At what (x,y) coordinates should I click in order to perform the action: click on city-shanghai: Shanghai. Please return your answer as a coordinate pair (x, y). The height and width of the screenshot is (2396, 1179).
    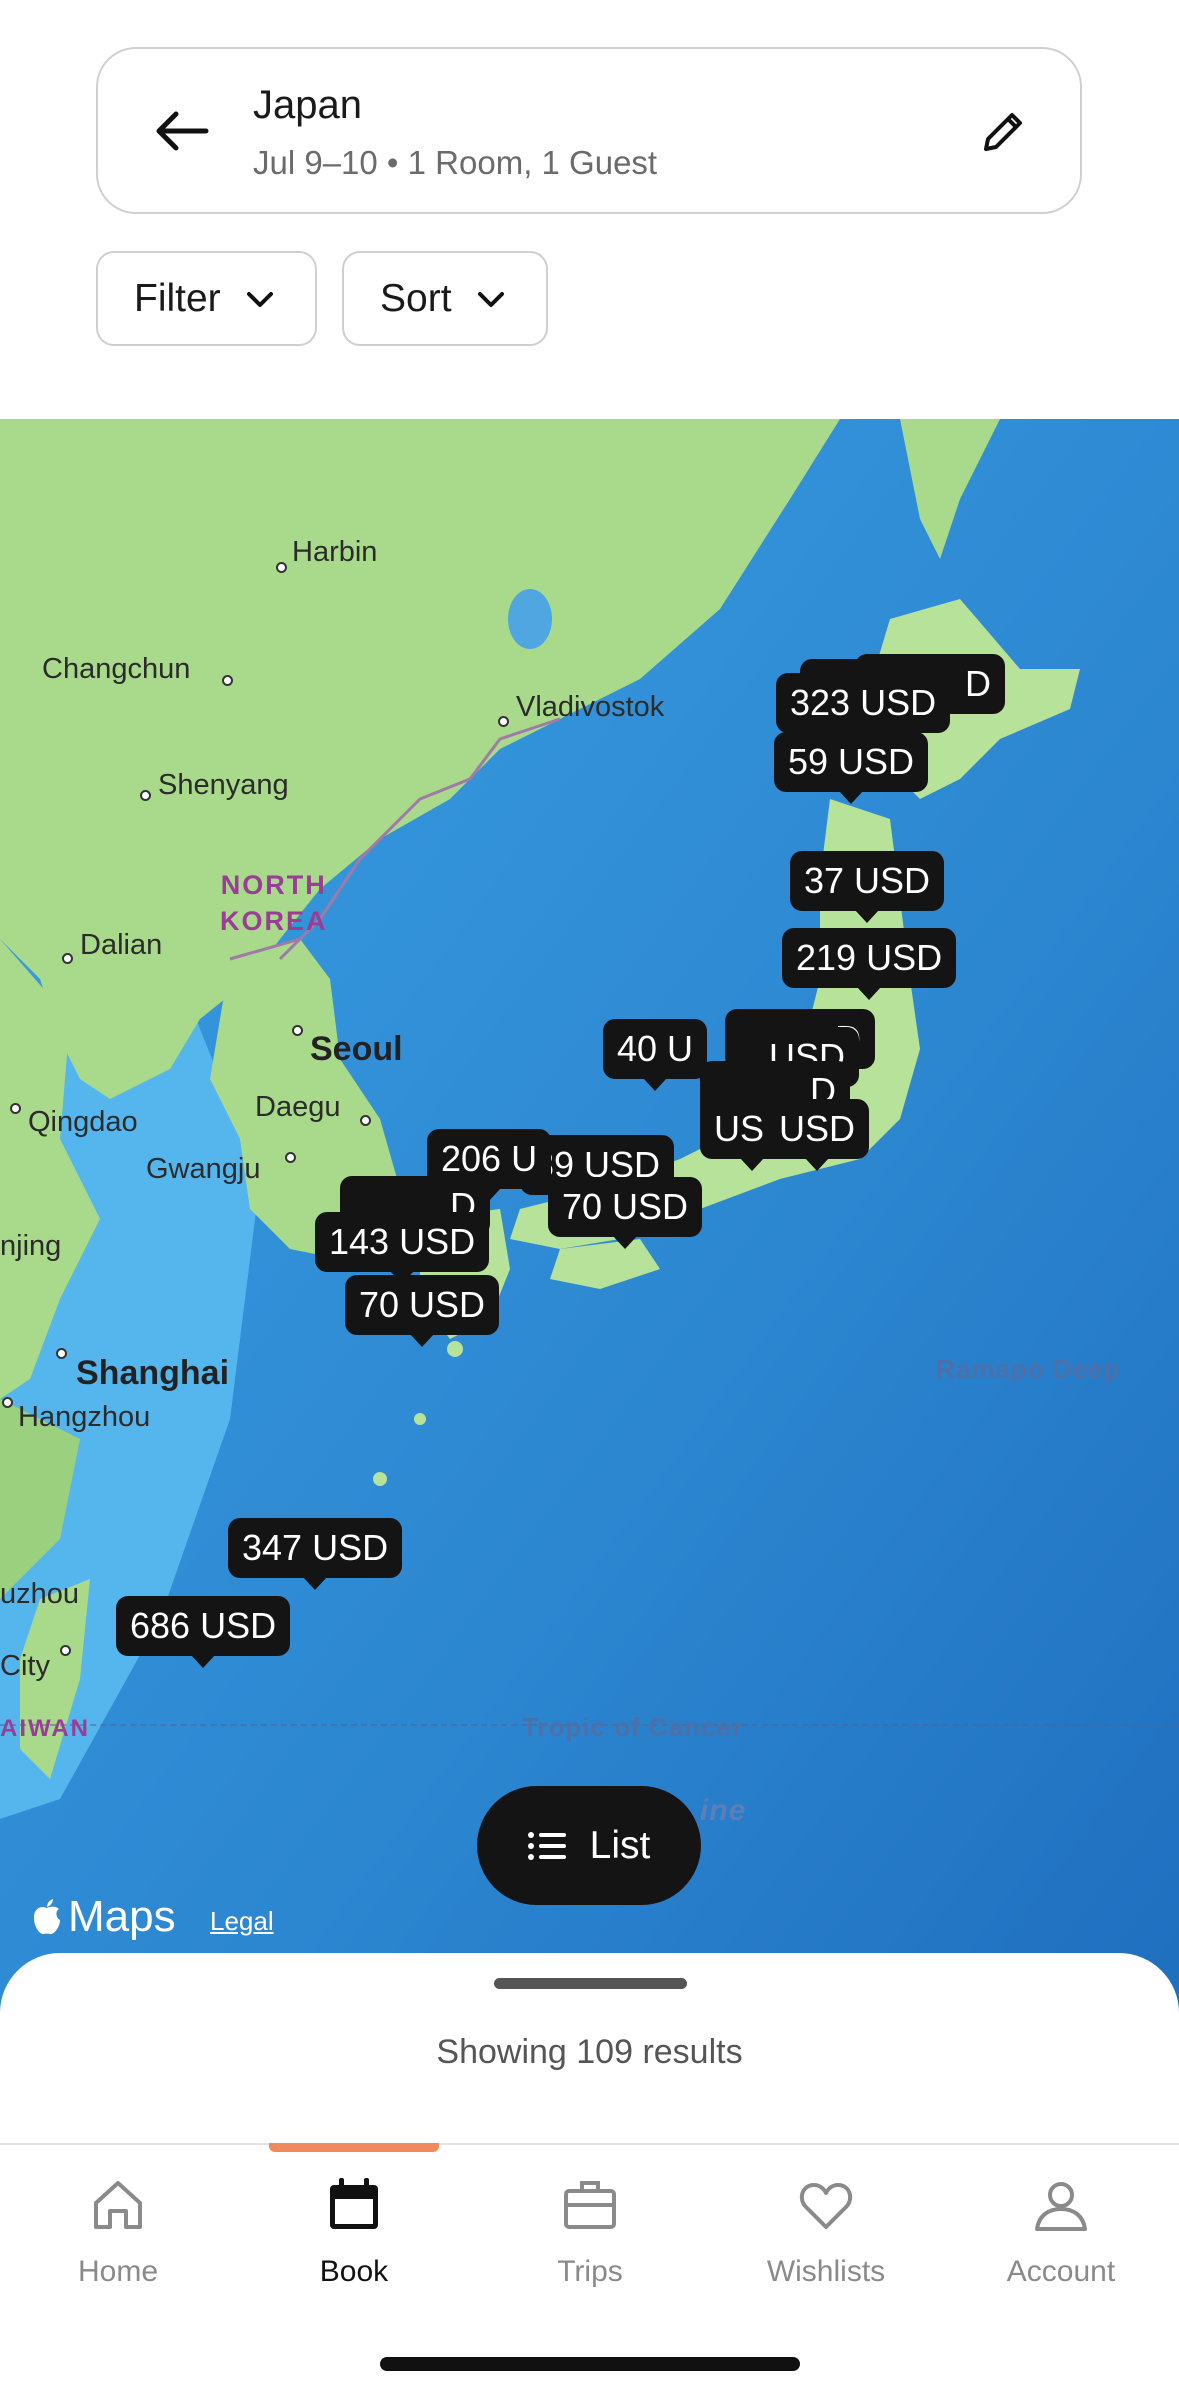
    Looking at the image, I should click on (153, 1373).